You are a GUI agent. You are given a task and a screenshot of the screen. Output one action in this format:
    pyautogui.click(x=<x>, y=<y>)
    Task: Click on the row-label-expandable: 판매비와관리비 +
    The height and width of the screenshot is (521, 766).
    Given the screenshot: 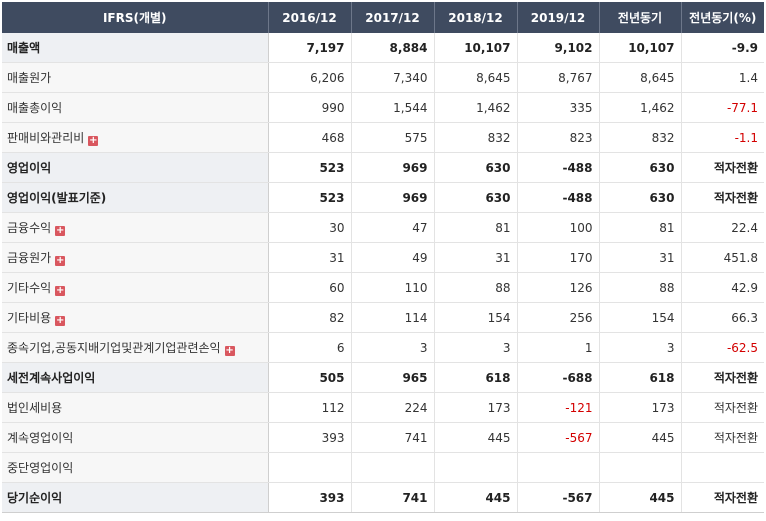 What is the action you would take?
    pyautogui.click(x=135, y=137)
    